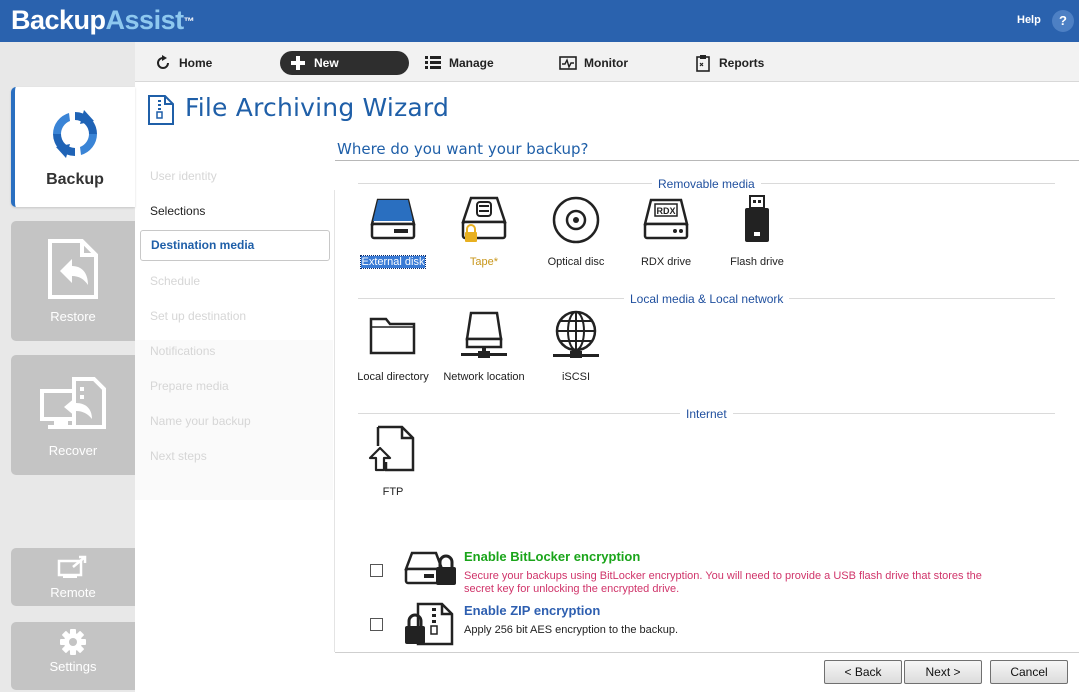 The width and height of the screenshot is (1079, 692). What do you see at coordinates (1029, 672) in the screenshot?
I see `cancel-button: Cancel` at bounding box center [1029, 672].